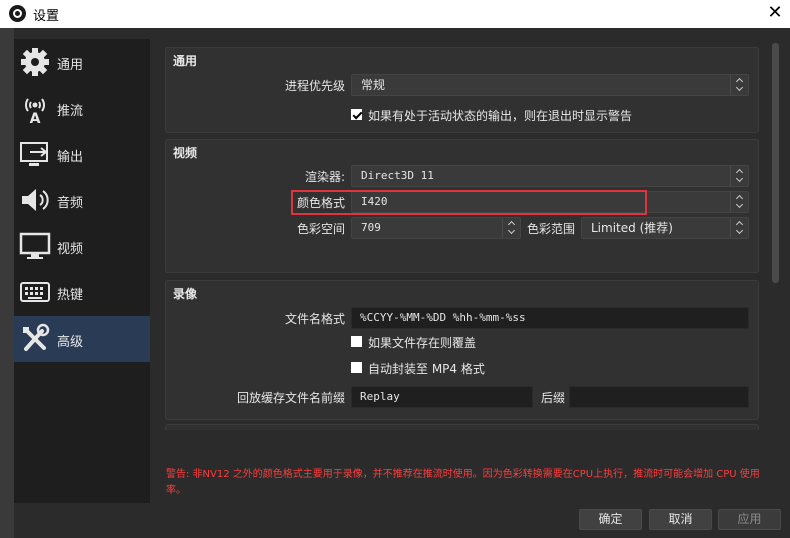 Image resolution: width=790 pixels, height=538 pixels. I want to click on svg-text: A, so click(35, 117).